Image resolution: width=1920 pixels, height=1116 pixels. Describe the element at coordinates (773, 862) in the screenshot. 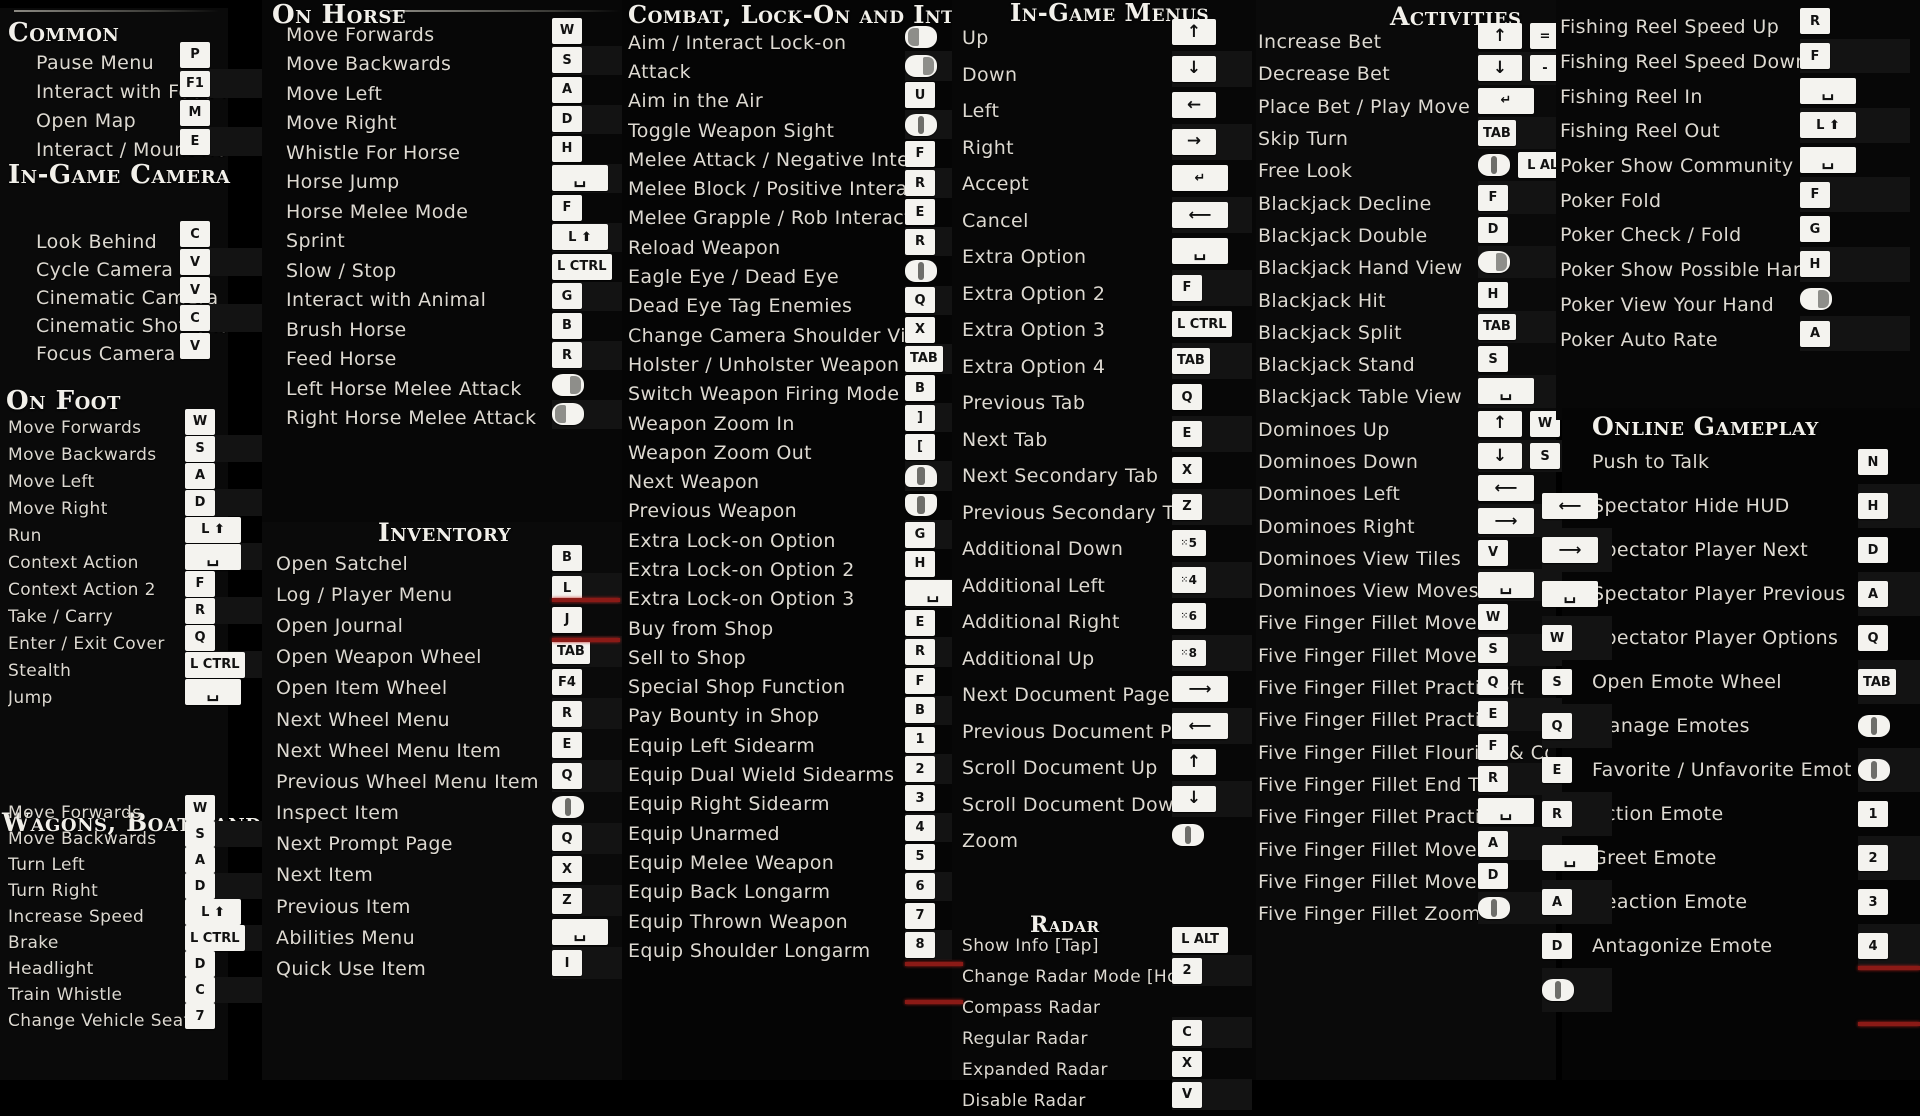

I see `control-row: Equip Melee Weapon` at that location.